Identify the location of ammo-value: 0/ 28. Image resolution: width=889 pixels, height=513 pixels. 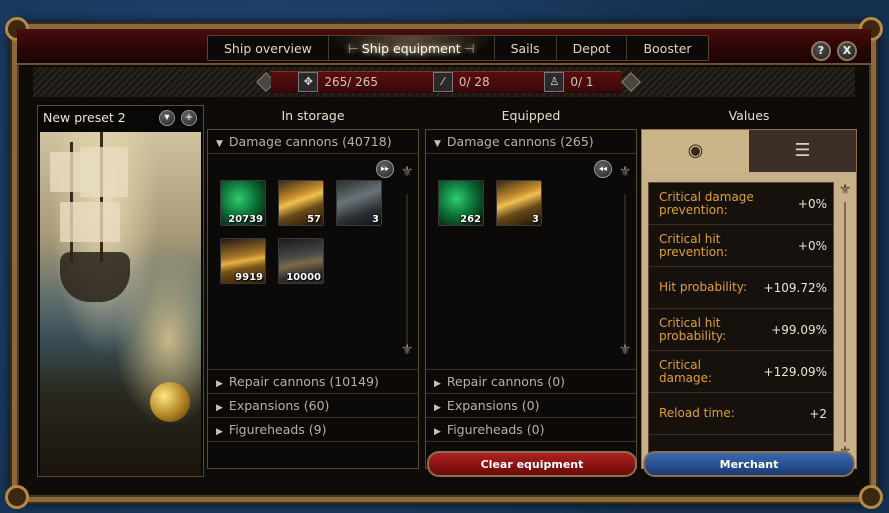
(474, 82).